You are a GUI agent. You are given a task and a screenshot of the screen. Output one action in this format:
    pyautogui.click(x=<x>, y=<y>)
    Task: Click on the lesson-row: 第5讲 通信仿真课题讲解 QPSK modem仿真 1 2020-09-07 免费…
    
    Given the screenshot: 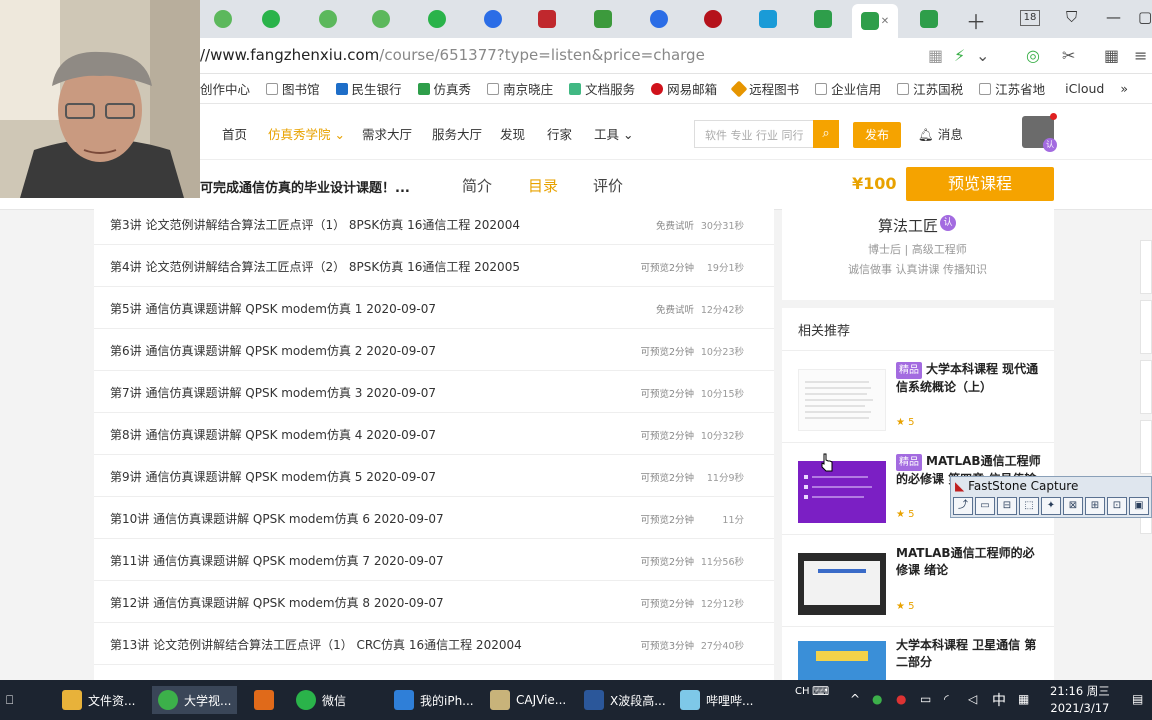 What is the action you would take?
    pyautogui.click(x=434, y=308)
    